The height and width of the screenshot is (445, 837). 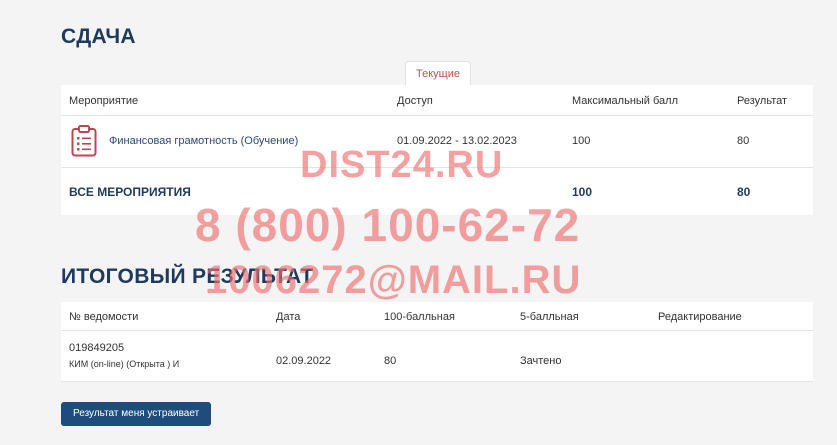 I want to click on header-event: Мероприятие, so click(x=104, y=101).